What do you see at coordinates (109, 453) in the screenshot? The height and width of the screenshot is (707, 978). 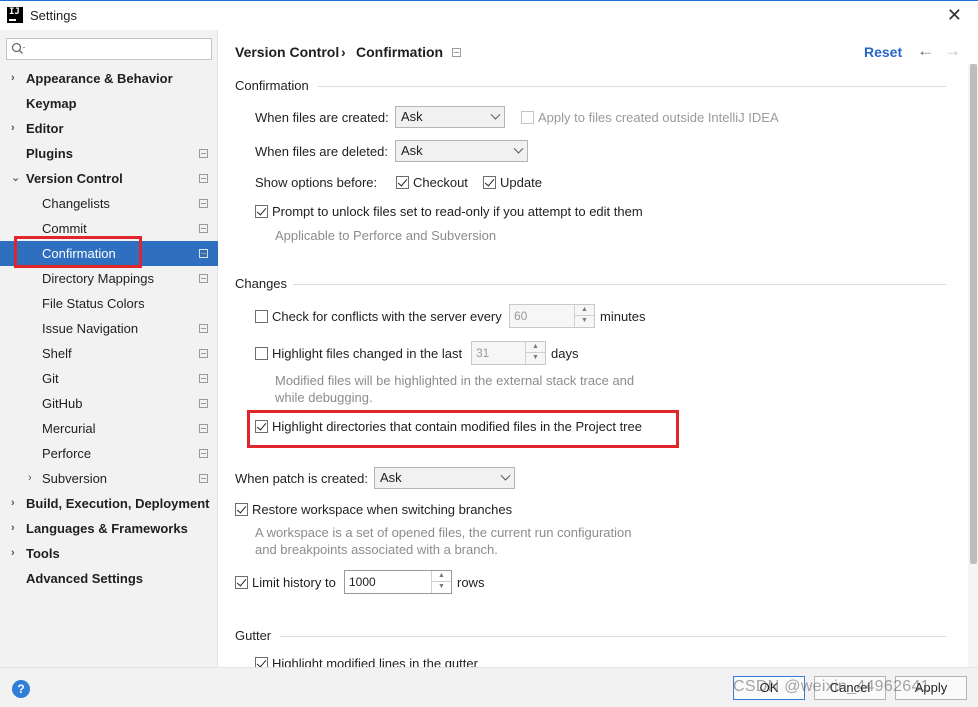 I see `sidebar-item-perforce: Perforce` at bounding box center [109, 453].